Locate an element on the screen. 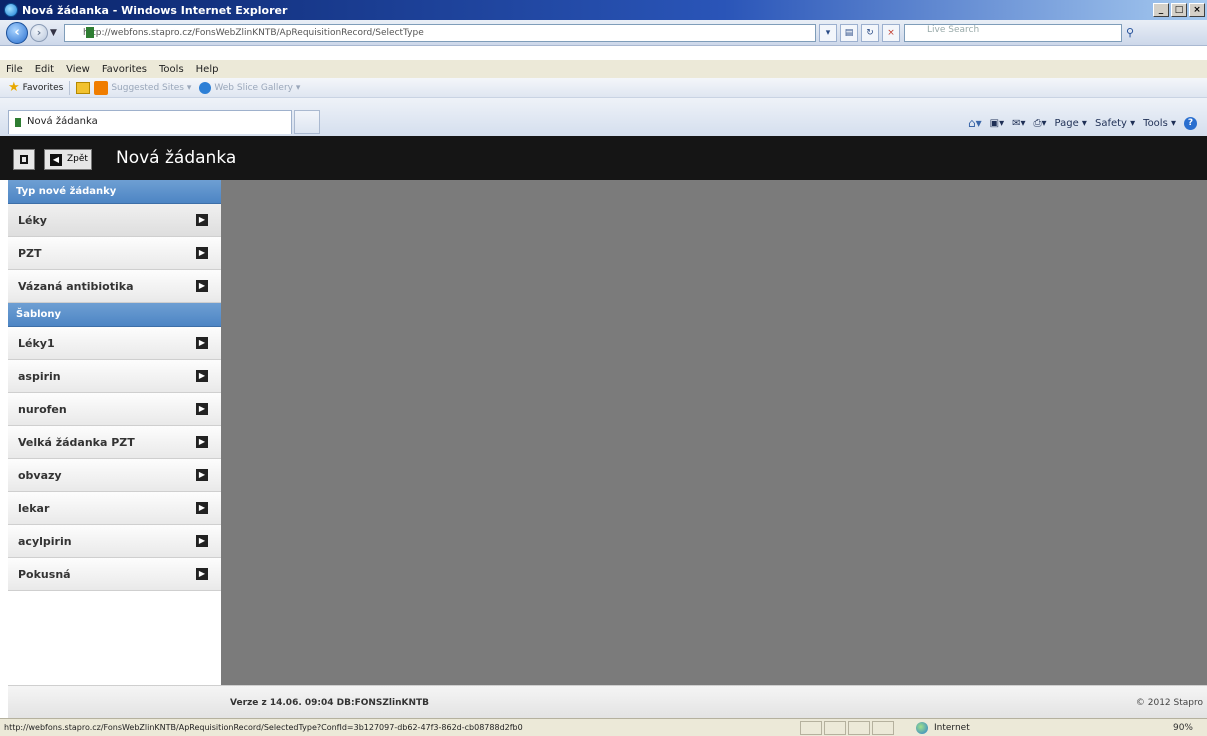 The image size is (1207, 736). sidebar-item-label: PZT is located at coordinates (30, 253).